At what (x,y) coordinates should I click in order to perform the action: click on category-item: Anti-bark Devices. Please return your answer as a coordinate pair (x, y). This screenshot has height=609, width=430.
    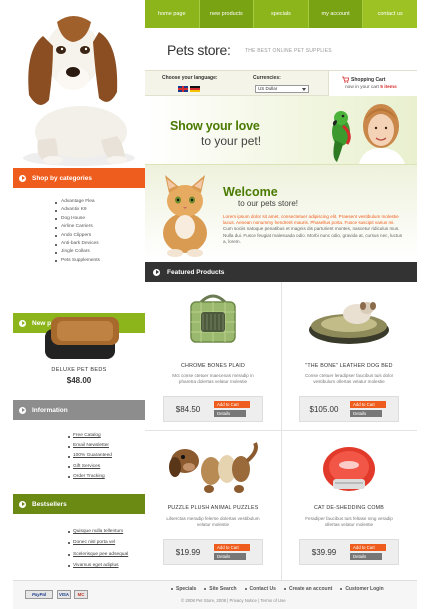
    Looking at the image, I should click on (77, 244).